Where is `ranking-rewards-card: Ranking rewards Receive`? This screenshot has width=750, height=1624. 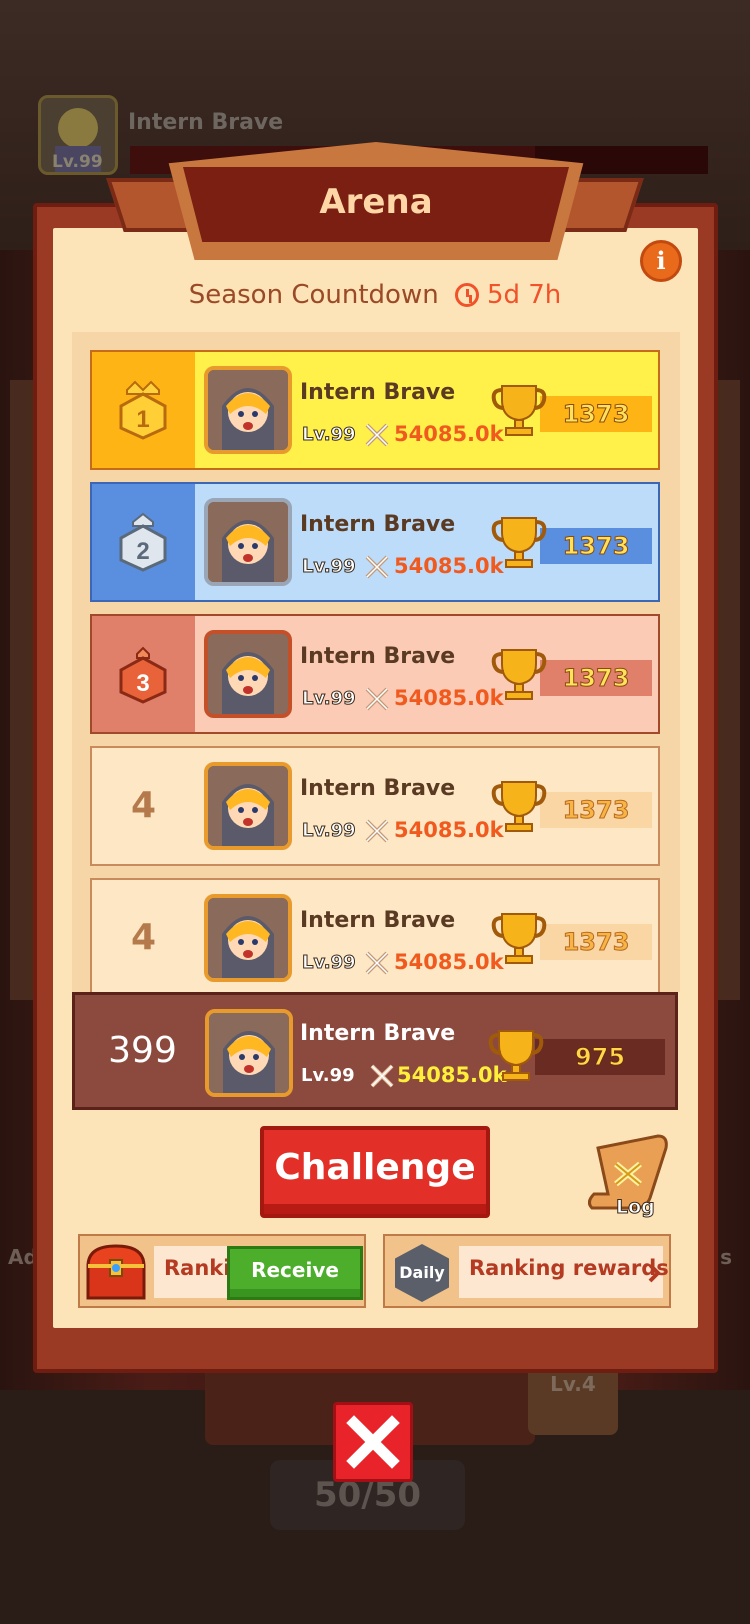
ranking-rewards-card: Ranking rewards Receive is located at coordinates (222, 1271).